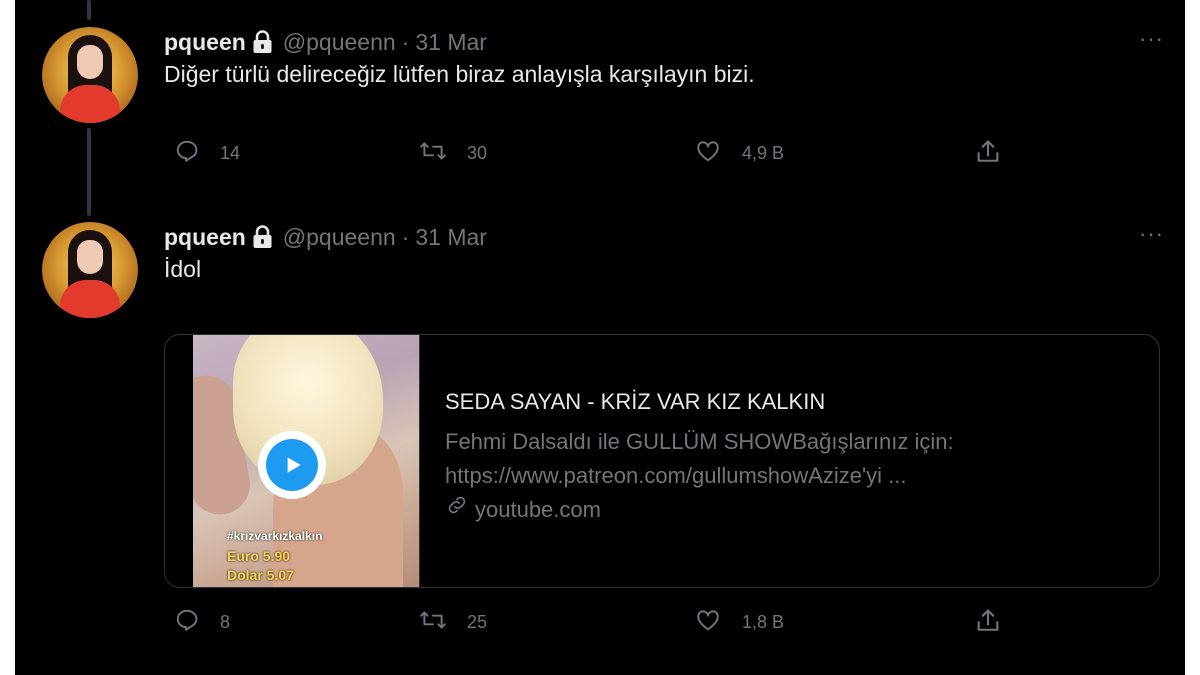  Describe the element at coordinates (457, 510) in the screenshot. I see `link-icon` at that location.